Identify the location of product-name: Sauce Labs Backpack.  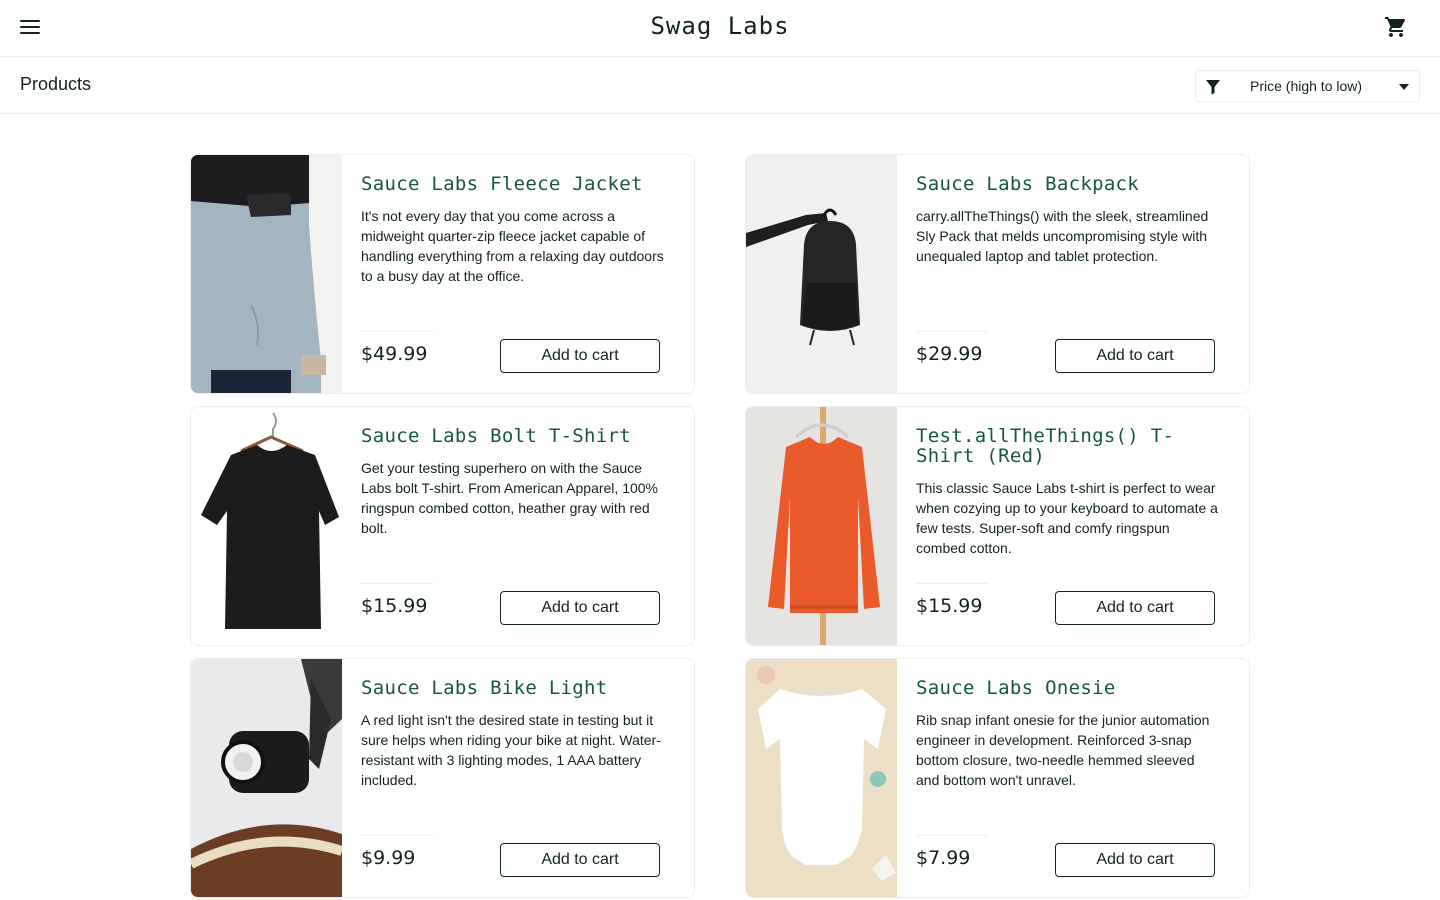
(1071, 184).